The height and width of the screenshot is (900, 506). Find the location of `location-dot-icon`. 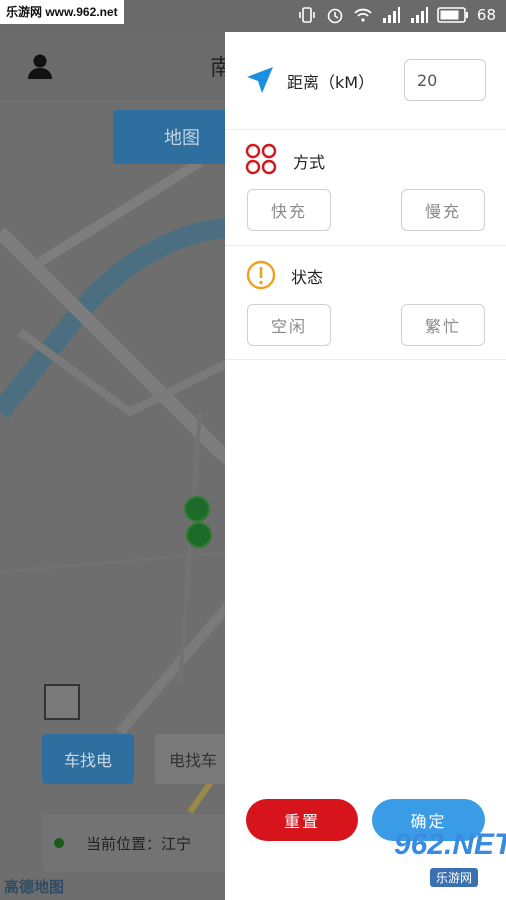

location-dot-icon is located at coordinates (59, 843).